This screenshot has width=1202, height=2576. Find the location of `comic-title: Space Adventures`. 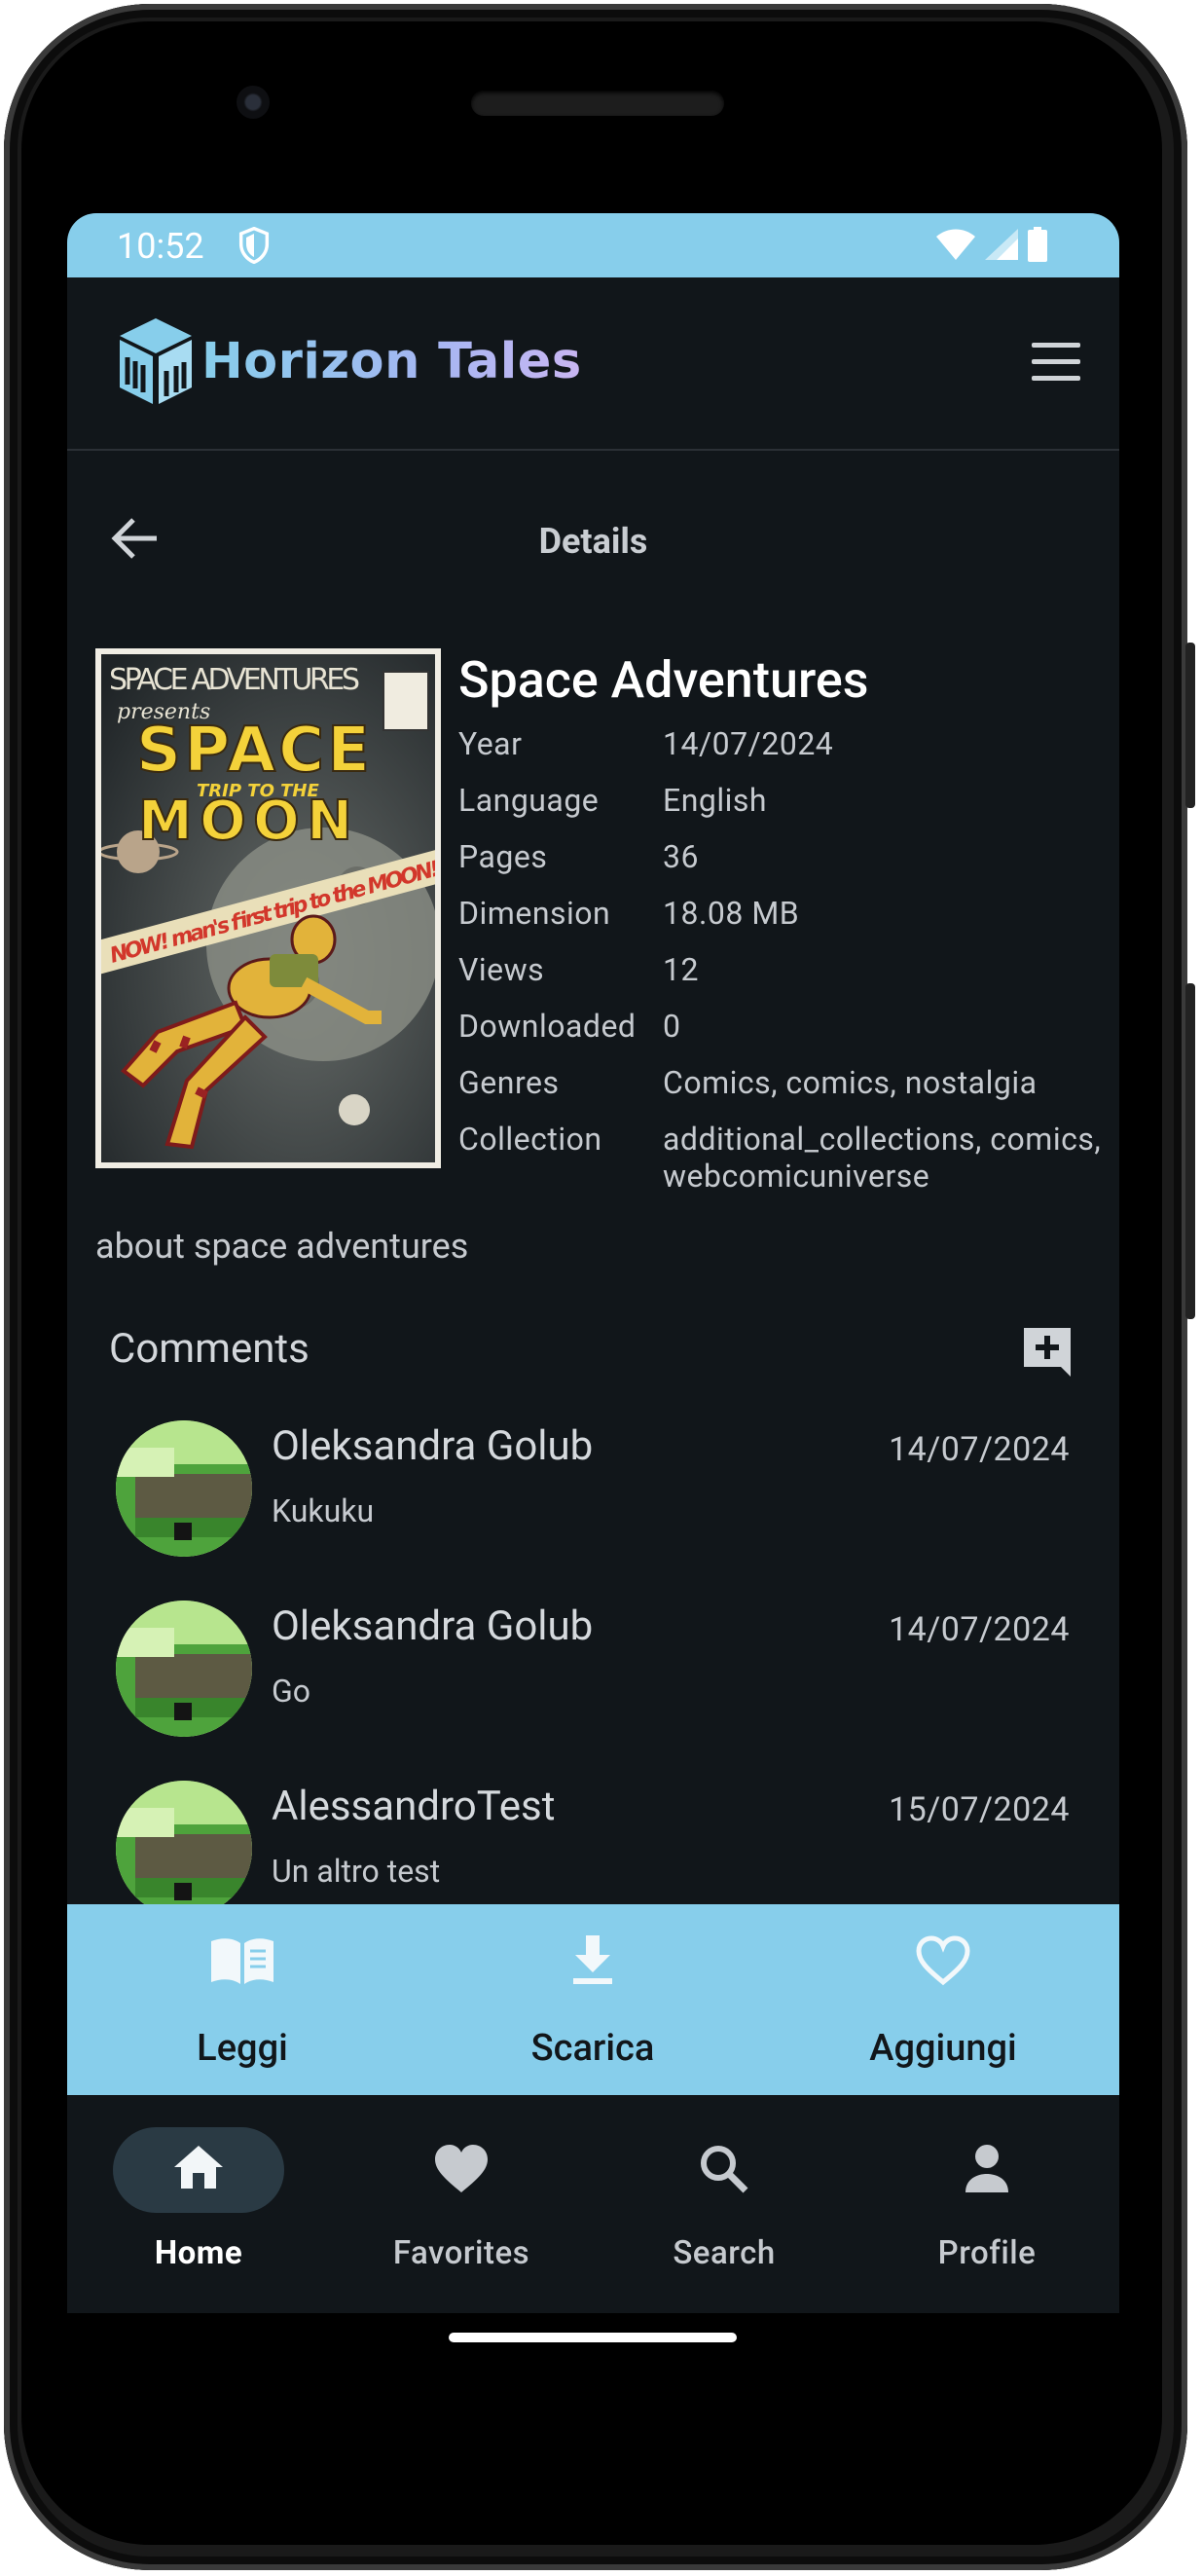

comic-title: Space Adventures is located at coordinates (663, 680).